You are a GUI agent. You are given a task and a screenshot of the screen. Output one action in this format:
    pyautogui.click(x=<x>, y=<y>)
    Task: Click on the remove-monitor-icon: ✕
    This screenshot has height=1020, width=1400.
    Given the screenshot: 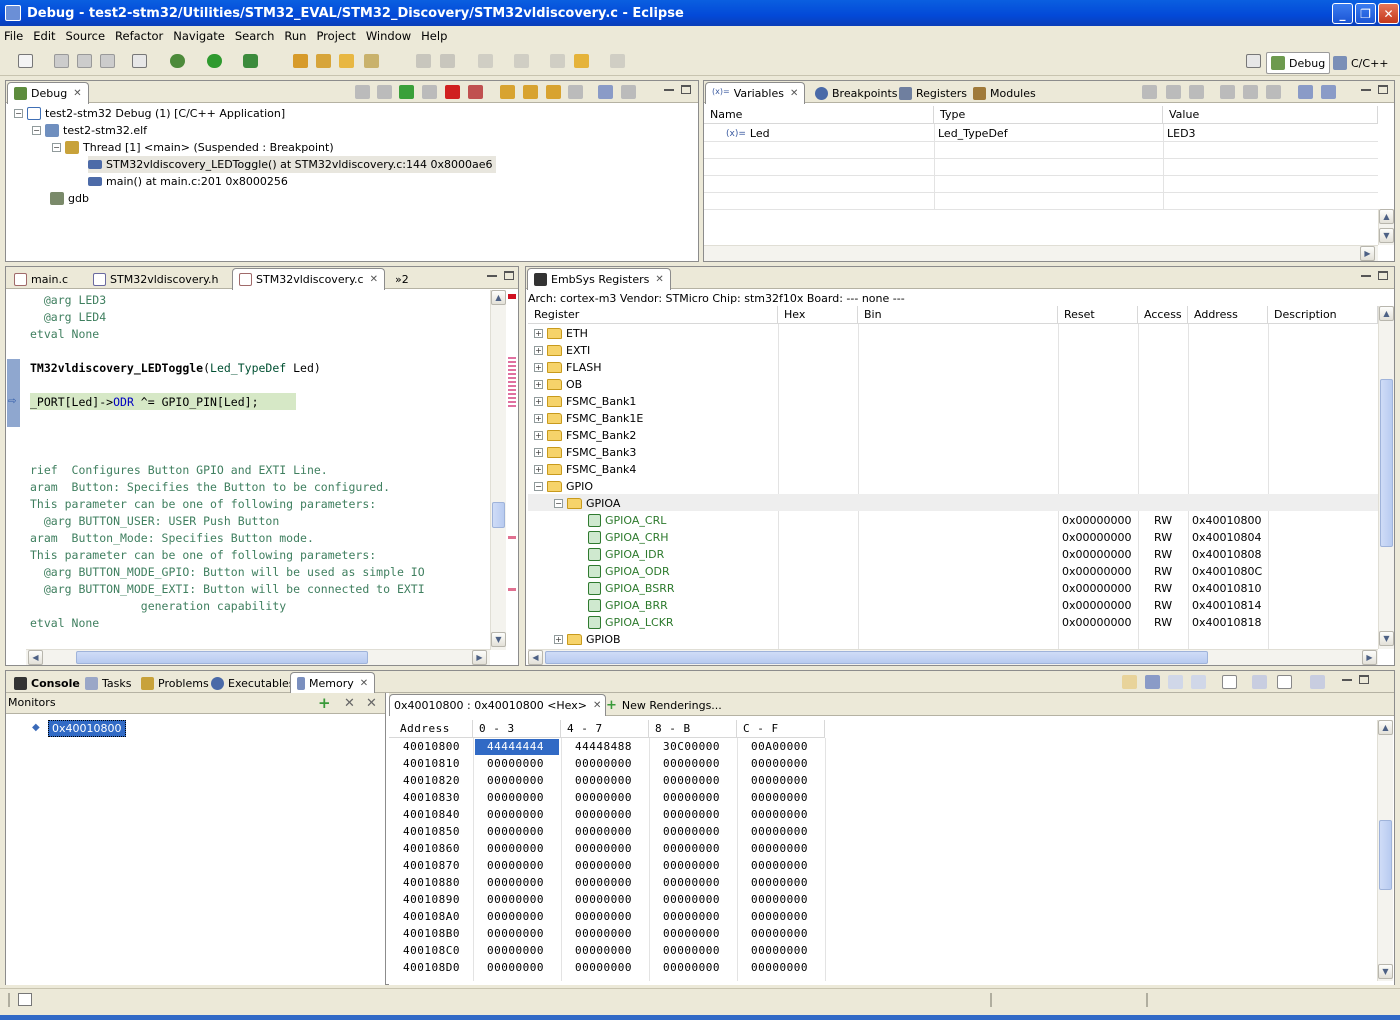 What is the action you would take?
    pyautogui.click(x=349, y=703)
    